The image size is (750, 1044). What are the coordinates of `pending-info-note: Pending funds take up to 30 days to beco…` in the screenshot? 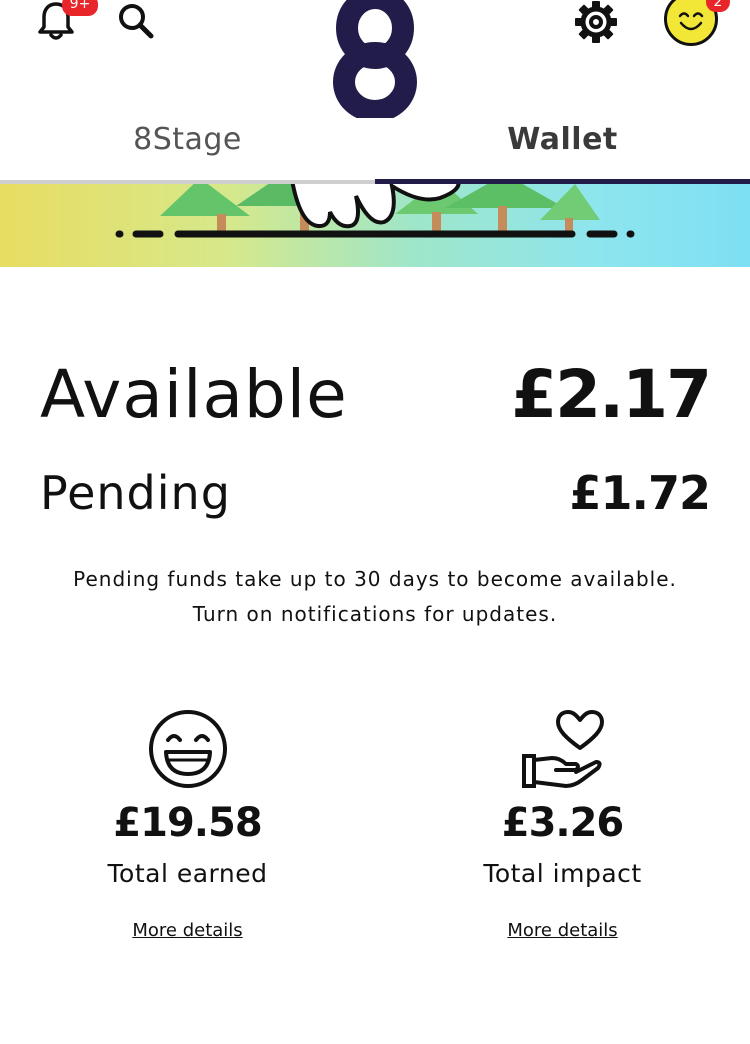 It's located at (375, 597).